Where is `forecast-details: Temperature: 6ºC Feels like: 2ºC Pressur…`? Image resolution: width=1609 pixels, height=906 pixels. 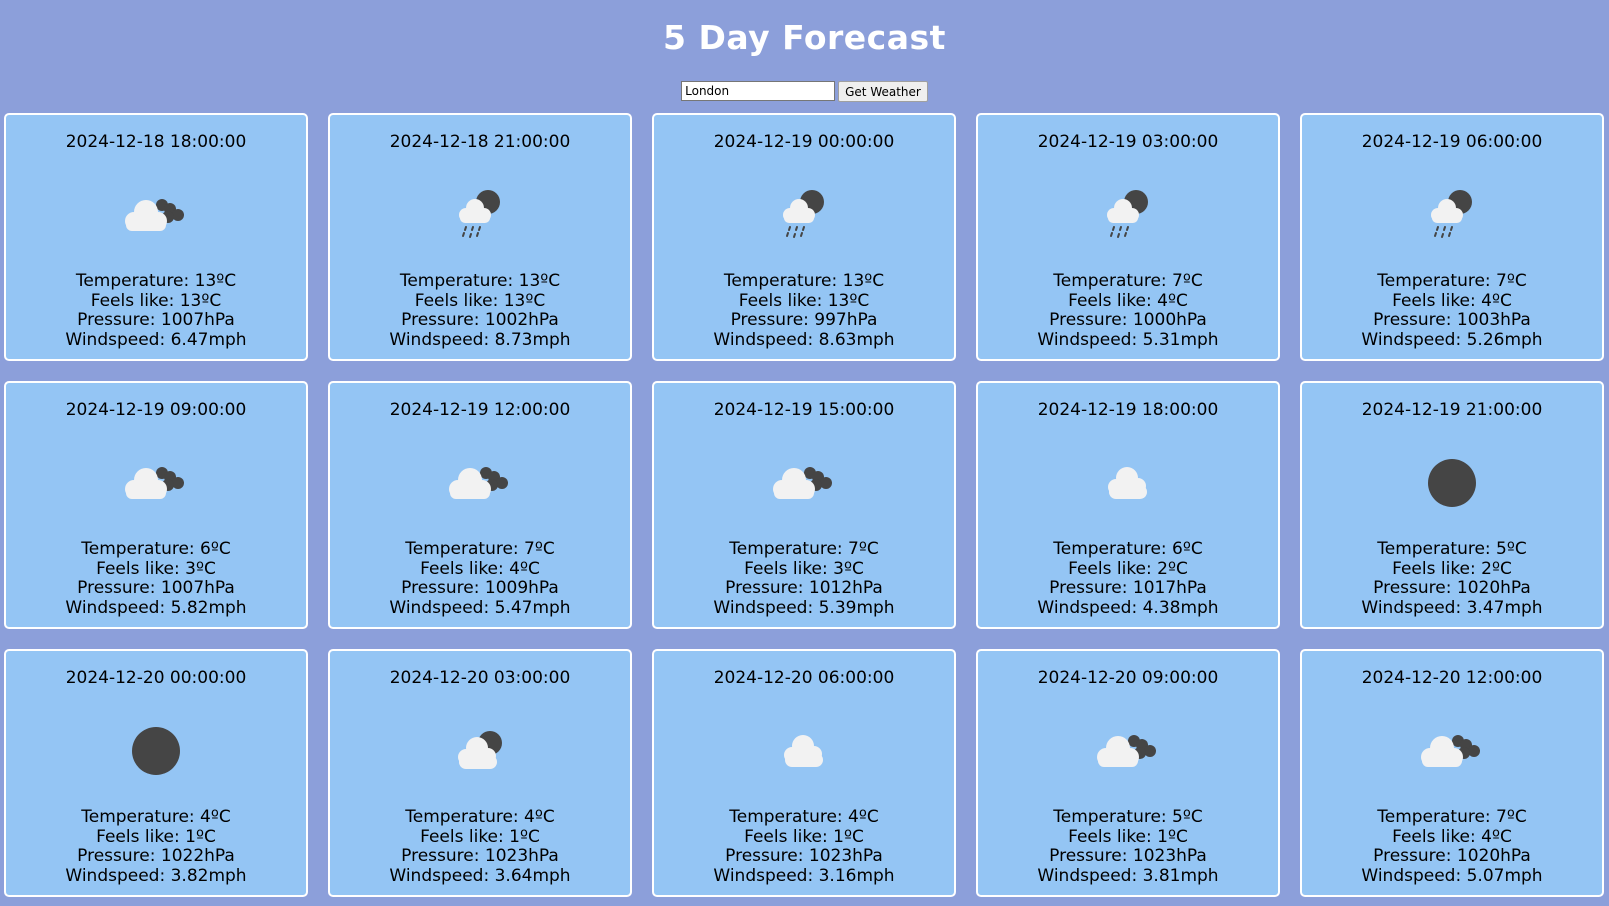
forecast-details: Temperature: 6ºC Feels like: 2ºC Pressur… is located at coordinates (1128, 578).